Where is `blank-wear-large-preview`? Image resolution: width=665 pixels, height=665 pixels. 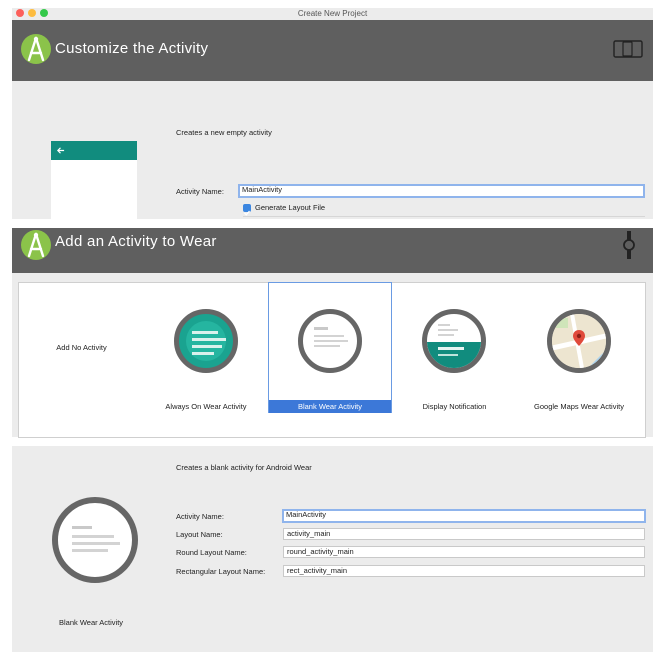 blank-wear-large-preview is located at coordinates (95, 540).